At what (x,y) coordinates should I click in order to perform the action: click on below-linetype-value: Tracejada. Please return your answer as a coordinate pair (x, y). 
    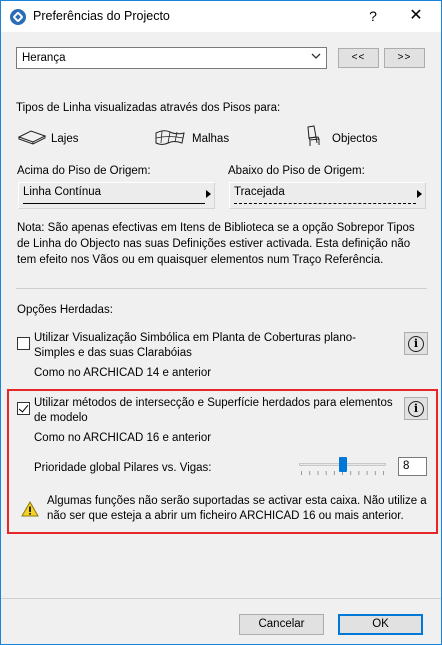
    Looking at the image, I should click on (259, 192).